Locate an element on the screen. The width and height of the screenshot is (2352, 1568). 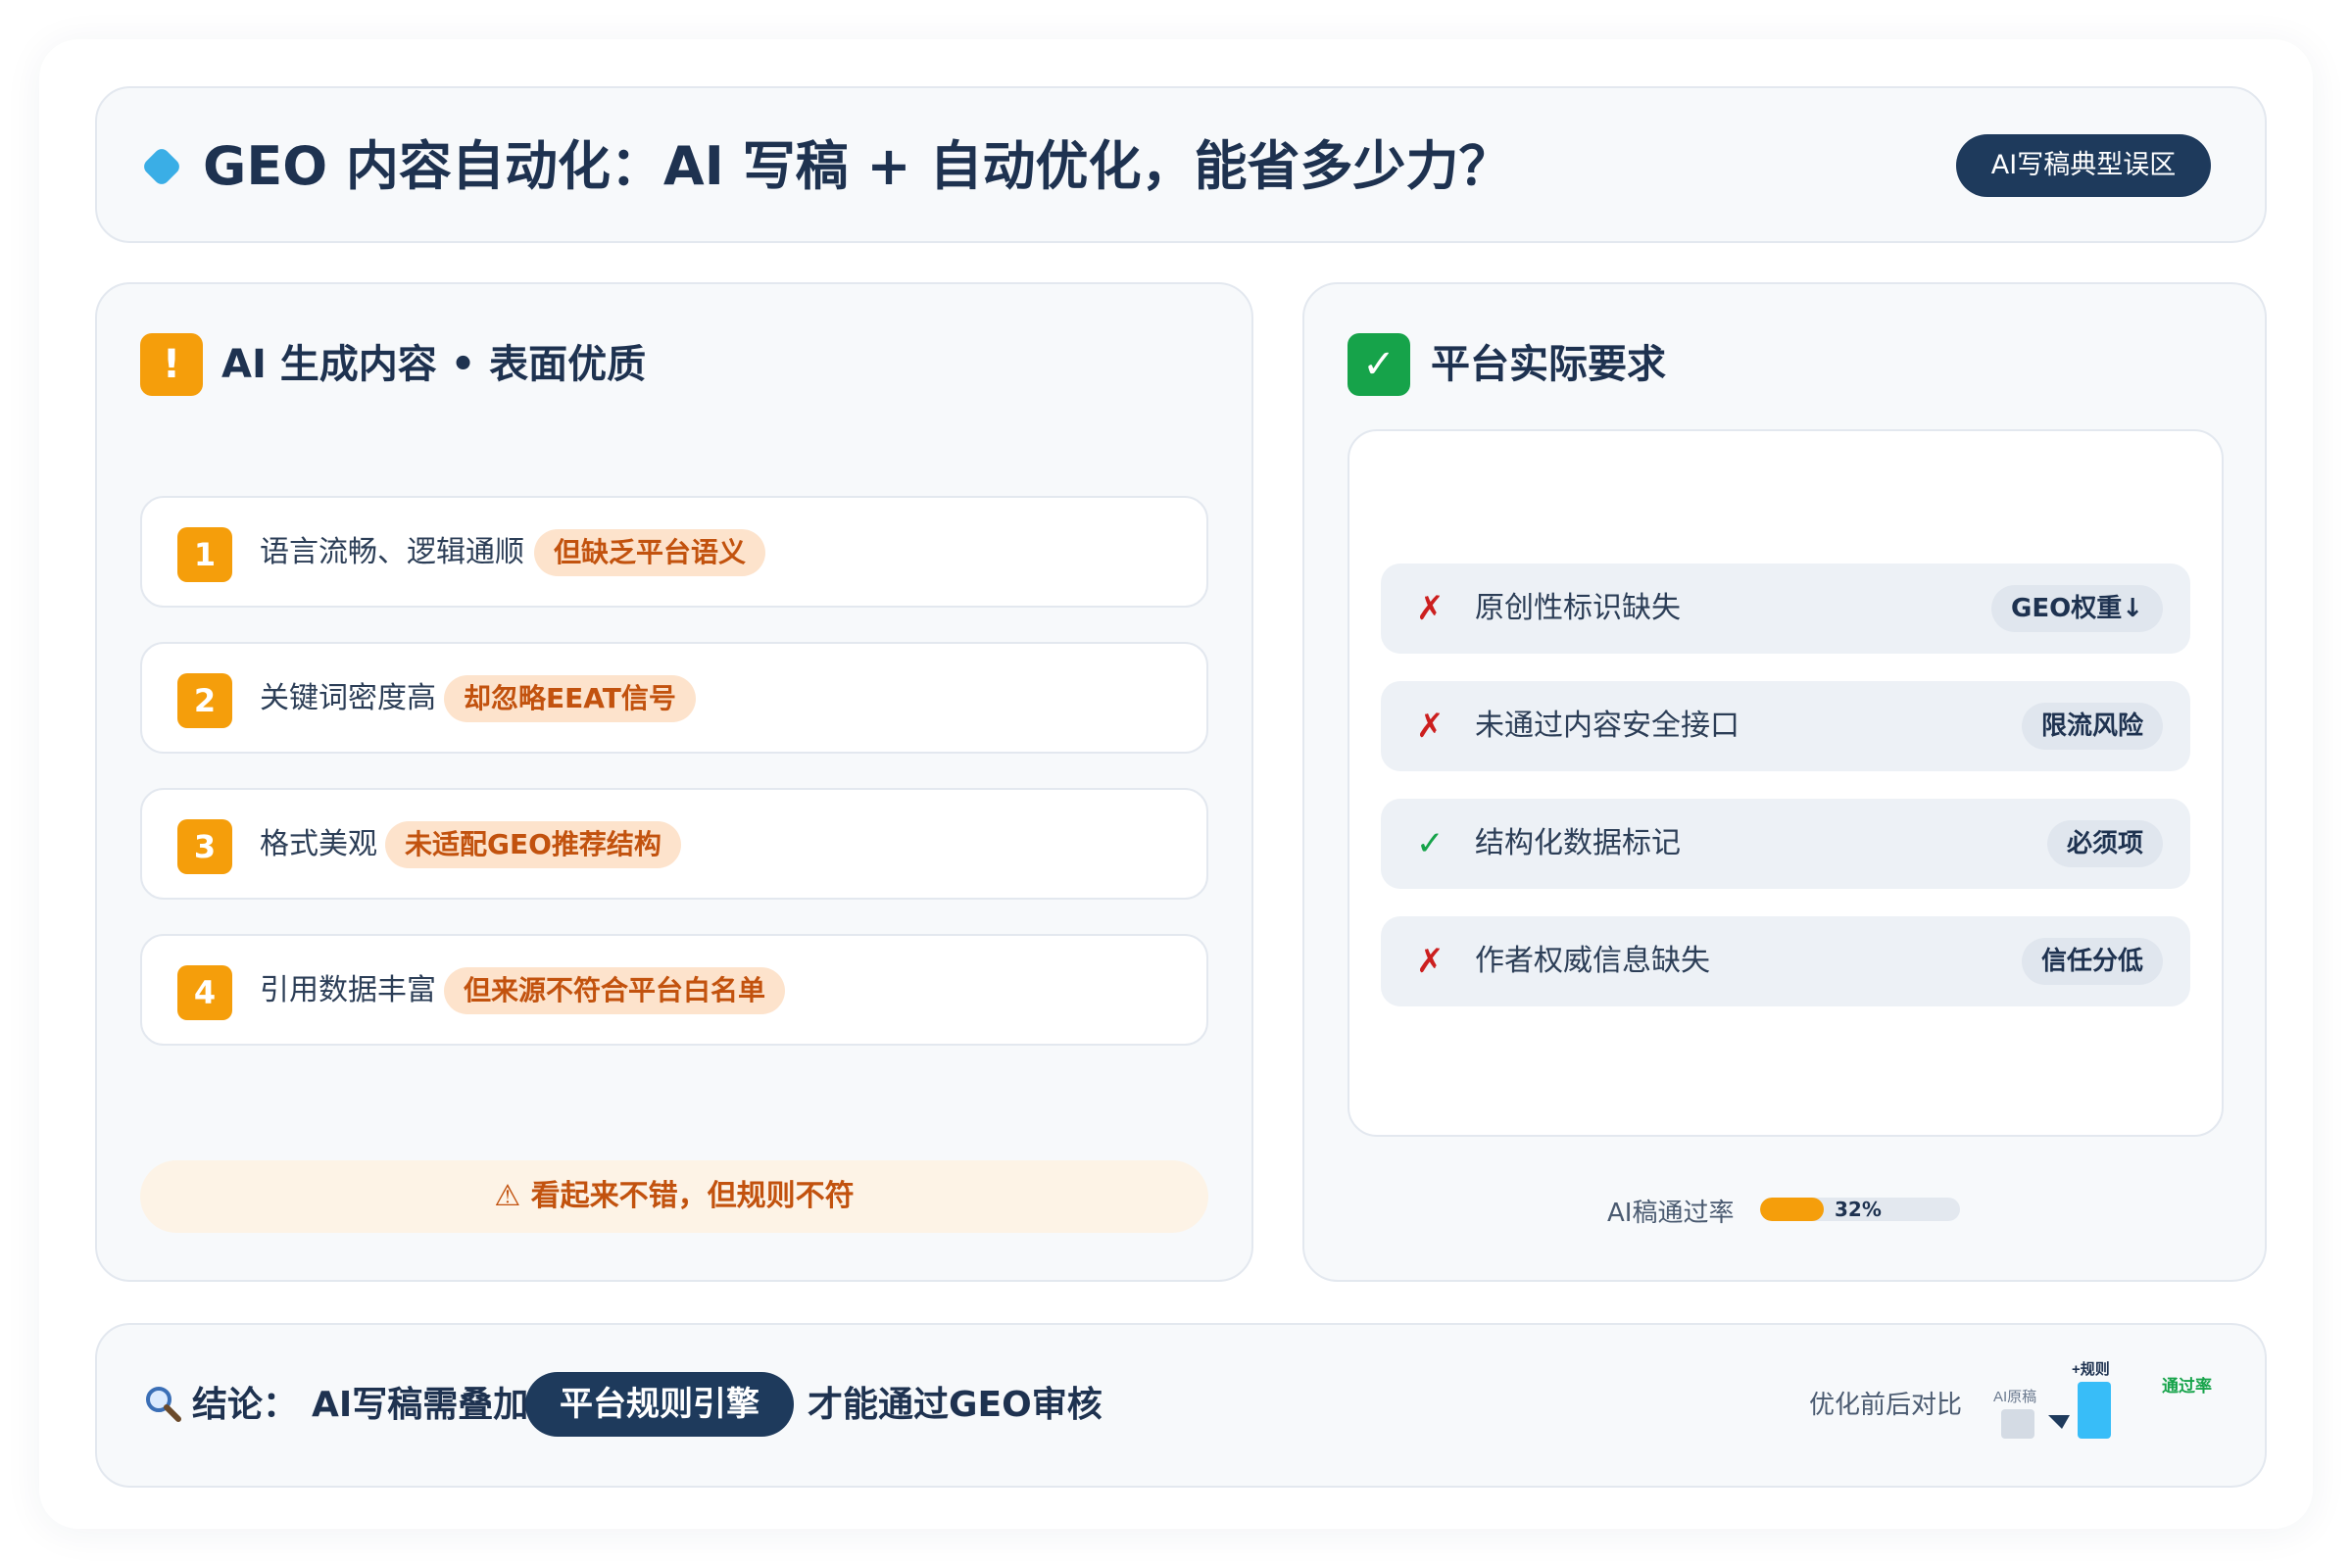
before-after-chart: AI原稿 +规则 通过率 is located at coordinates (2102, 1399).